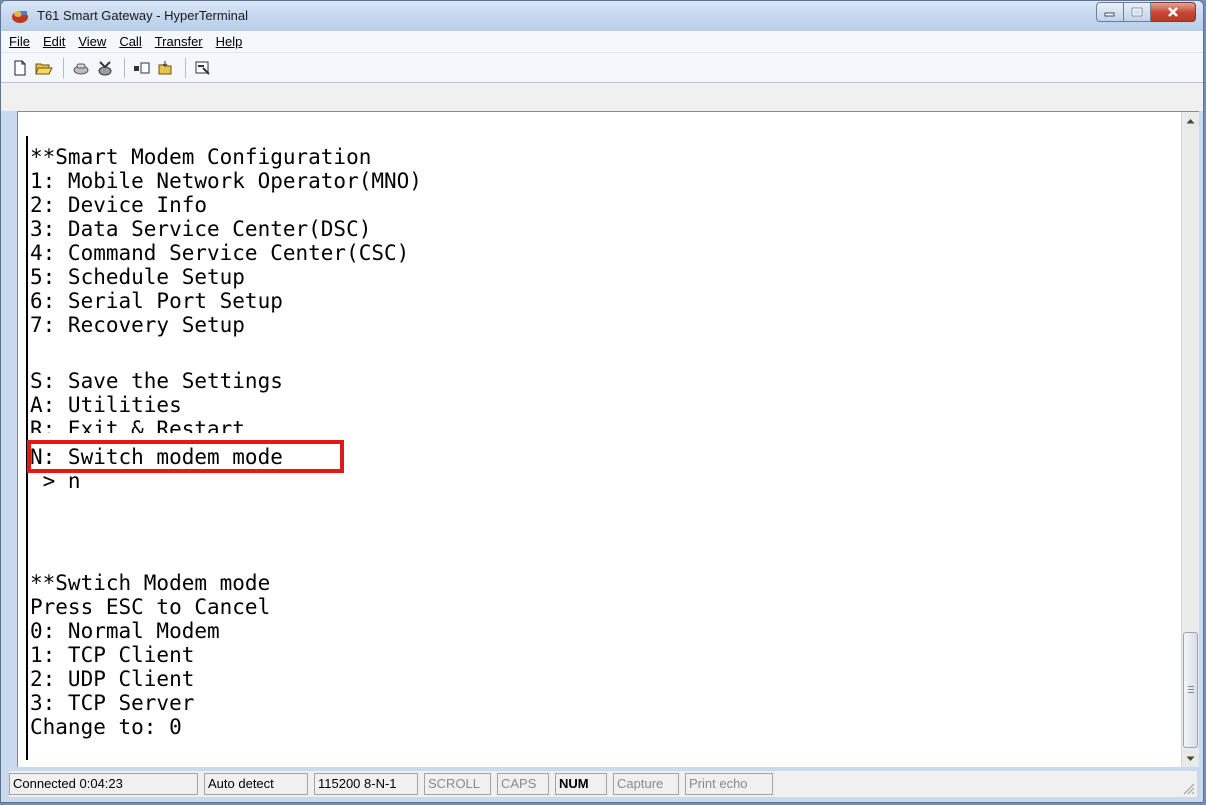 The width and height of the screenshot is (1206, 805). I want to click on hyperterminal-app-icon, so click(20, 16).